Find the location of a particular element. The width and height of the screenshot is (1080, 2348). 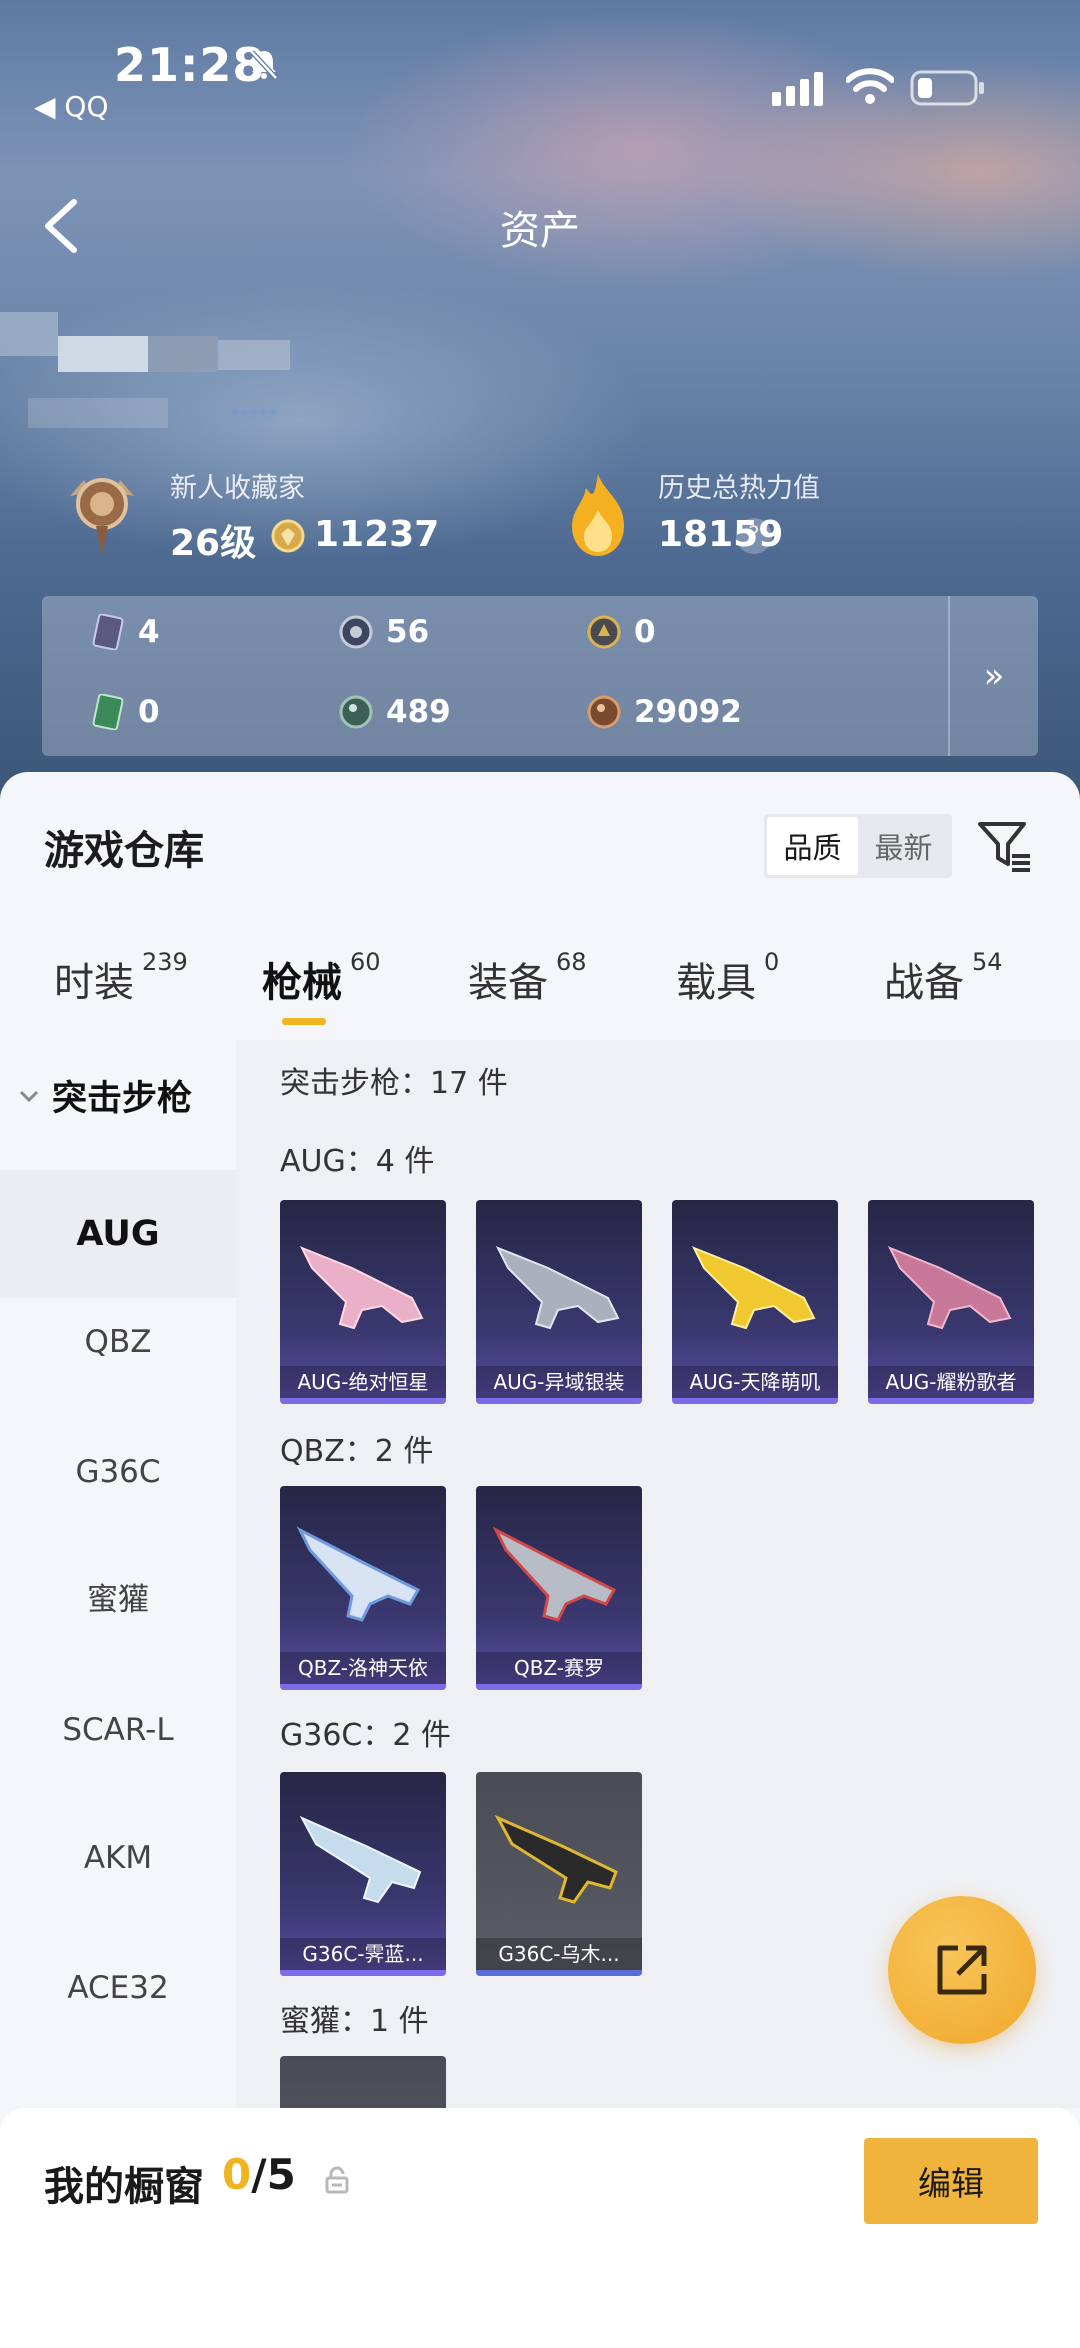

sidebar-item-g36c: G36C is located at coordinates (118, 1472).